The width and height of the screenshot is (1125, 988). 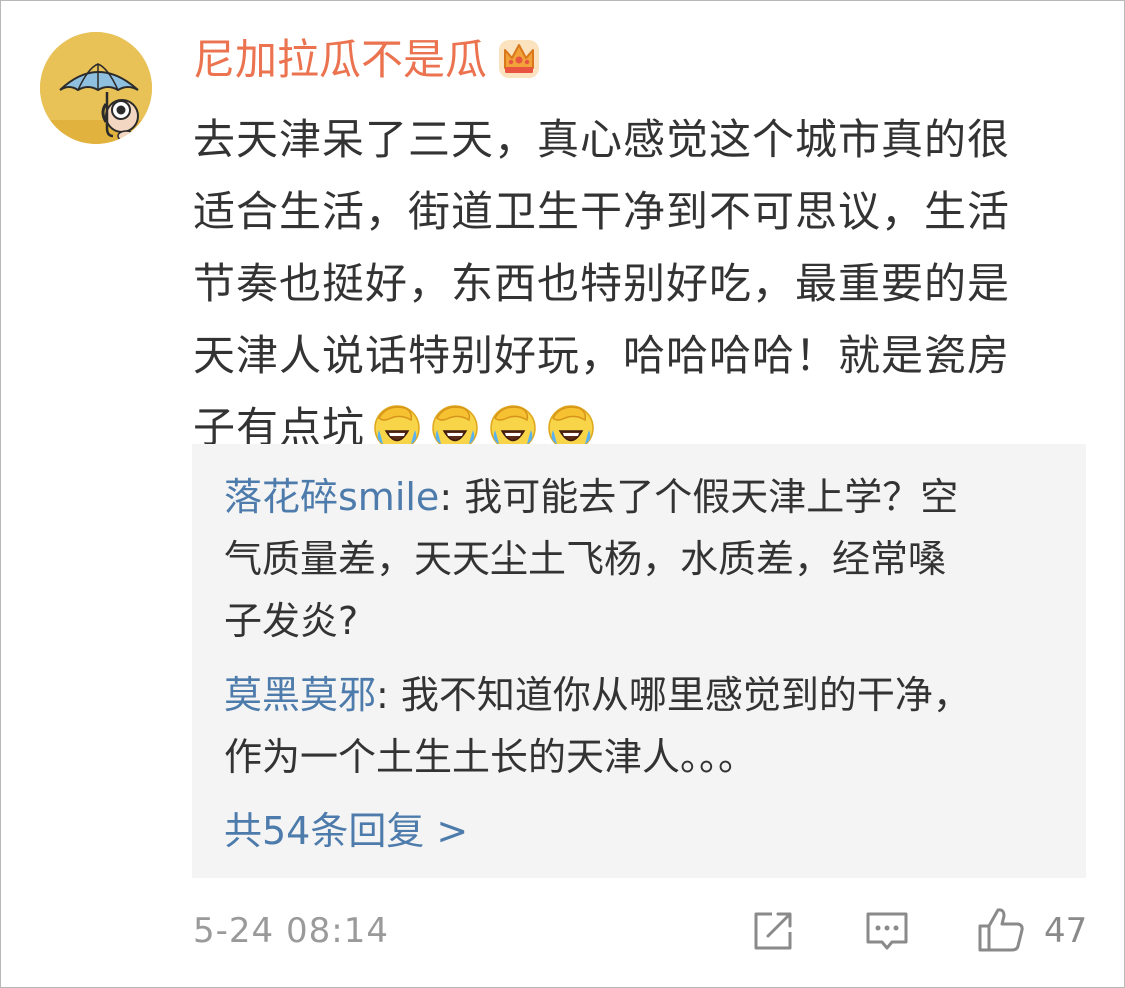 I want to click on reply-text-continued: 子发炎?, so click(x=291, y=621).